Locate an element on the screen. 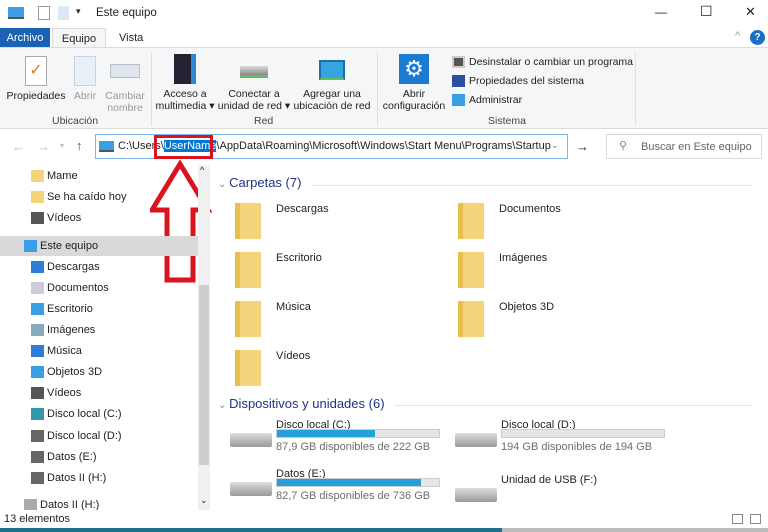 This screenshot has width=768, height=532. folder-item: Escritorio is located at coordinates (345, 274).